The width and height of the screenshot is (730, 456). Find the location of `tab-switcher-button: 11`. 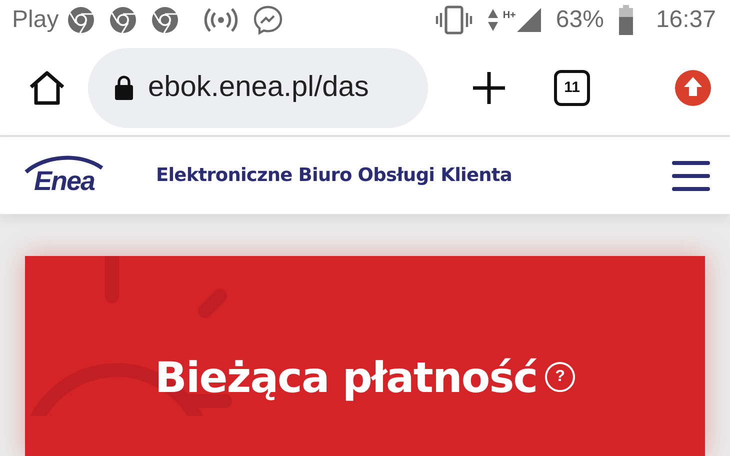

tab-switcher-button: 11 is located at coordinates (572, 88).